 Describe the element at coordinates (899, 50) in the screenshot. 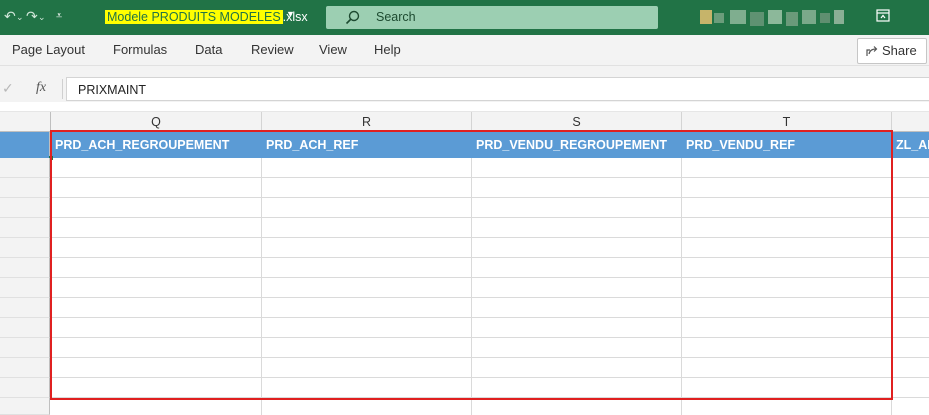

I see `share-label: Share` at that location.